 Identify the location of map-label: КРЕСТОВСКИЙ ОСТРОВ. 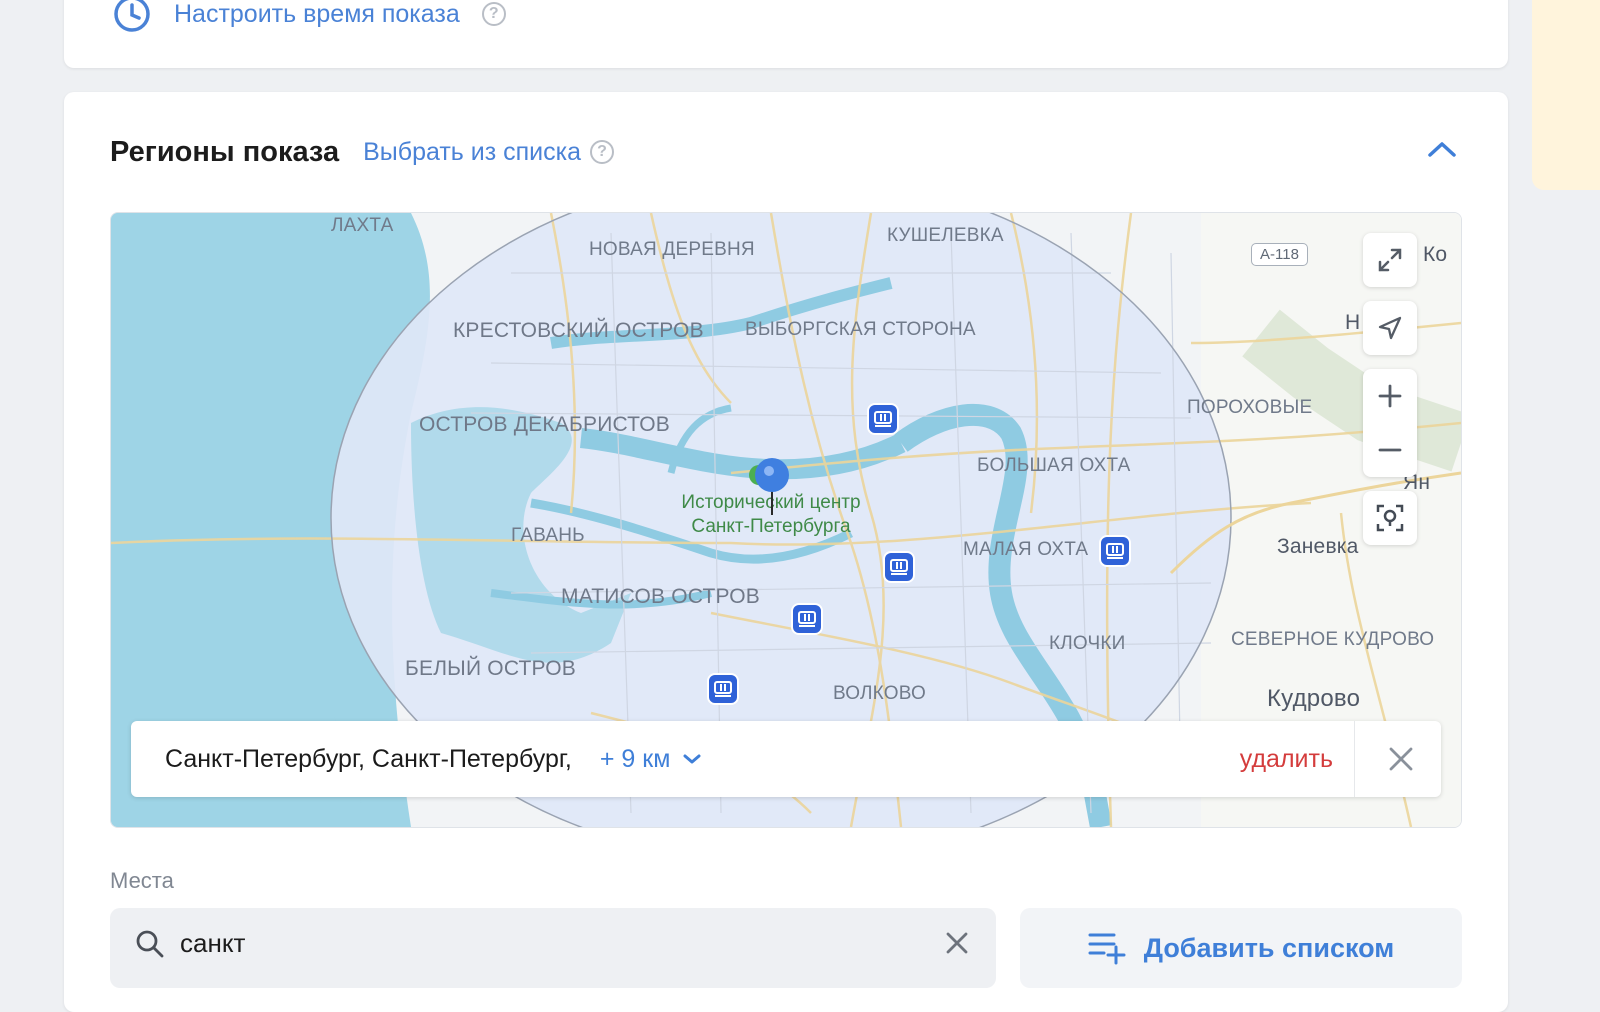
(578, 330).